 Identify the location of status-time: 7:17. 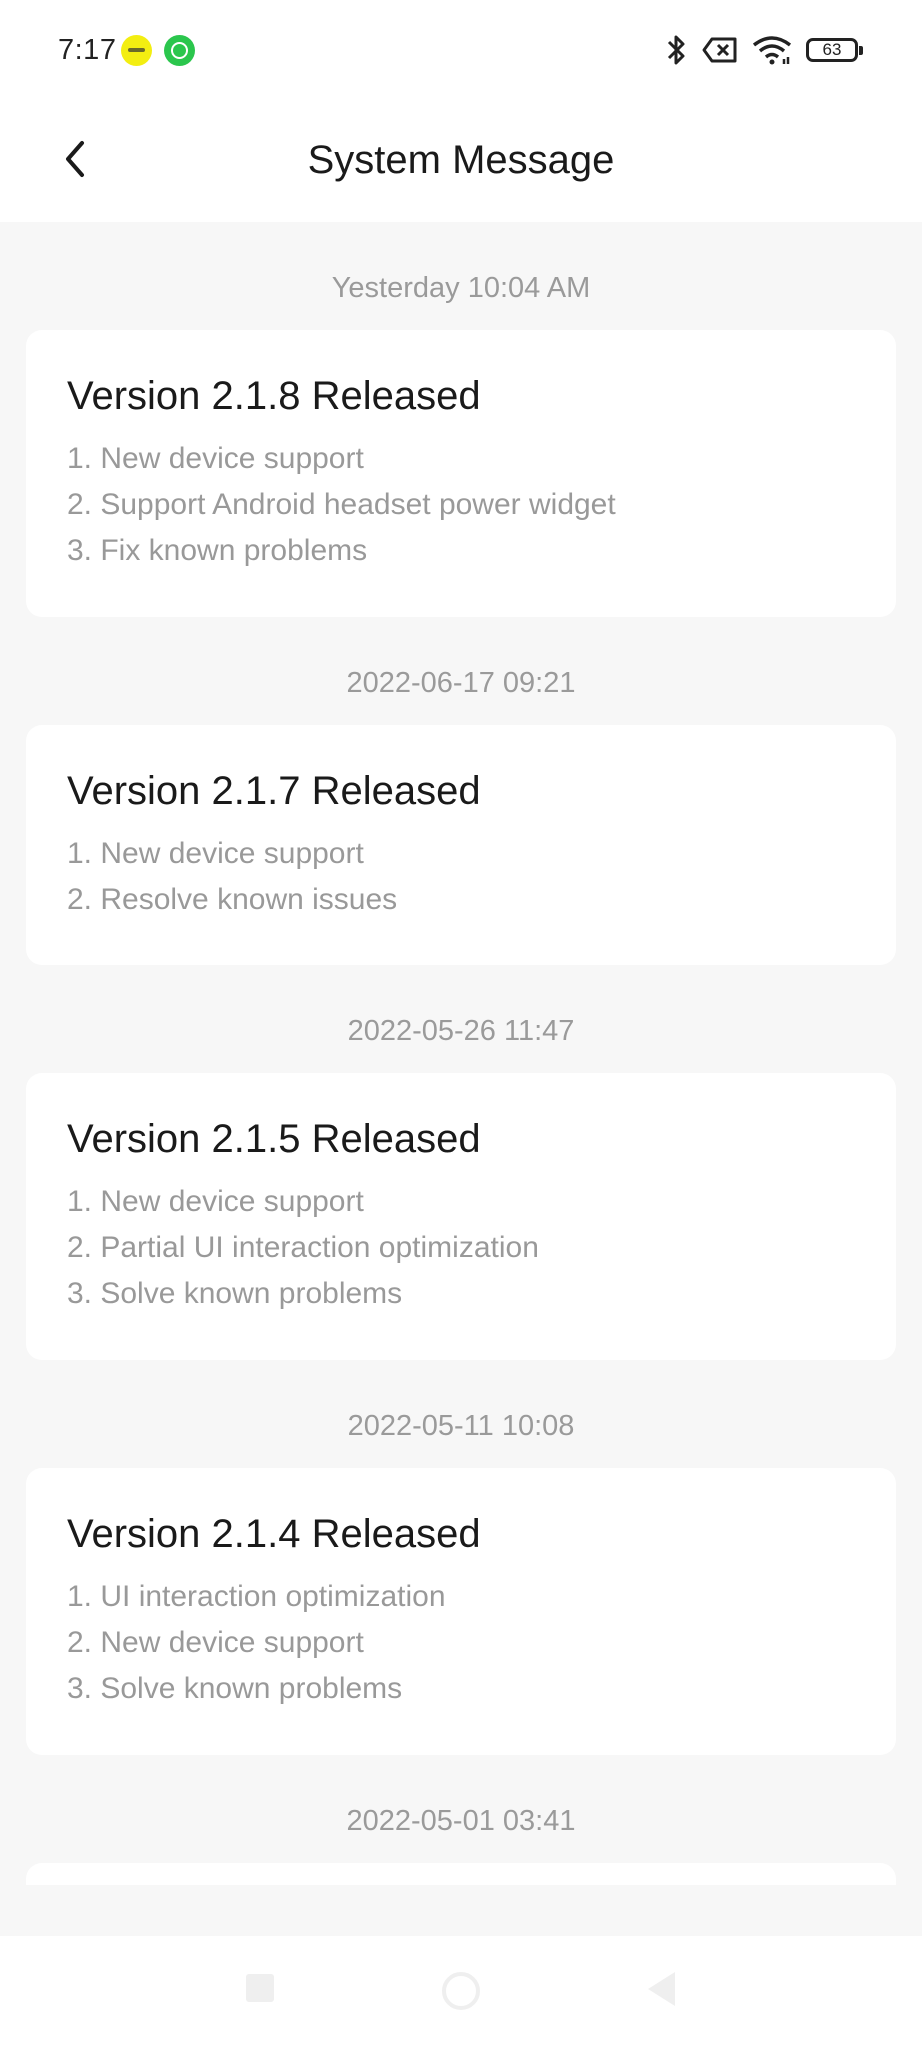
(87, 50).